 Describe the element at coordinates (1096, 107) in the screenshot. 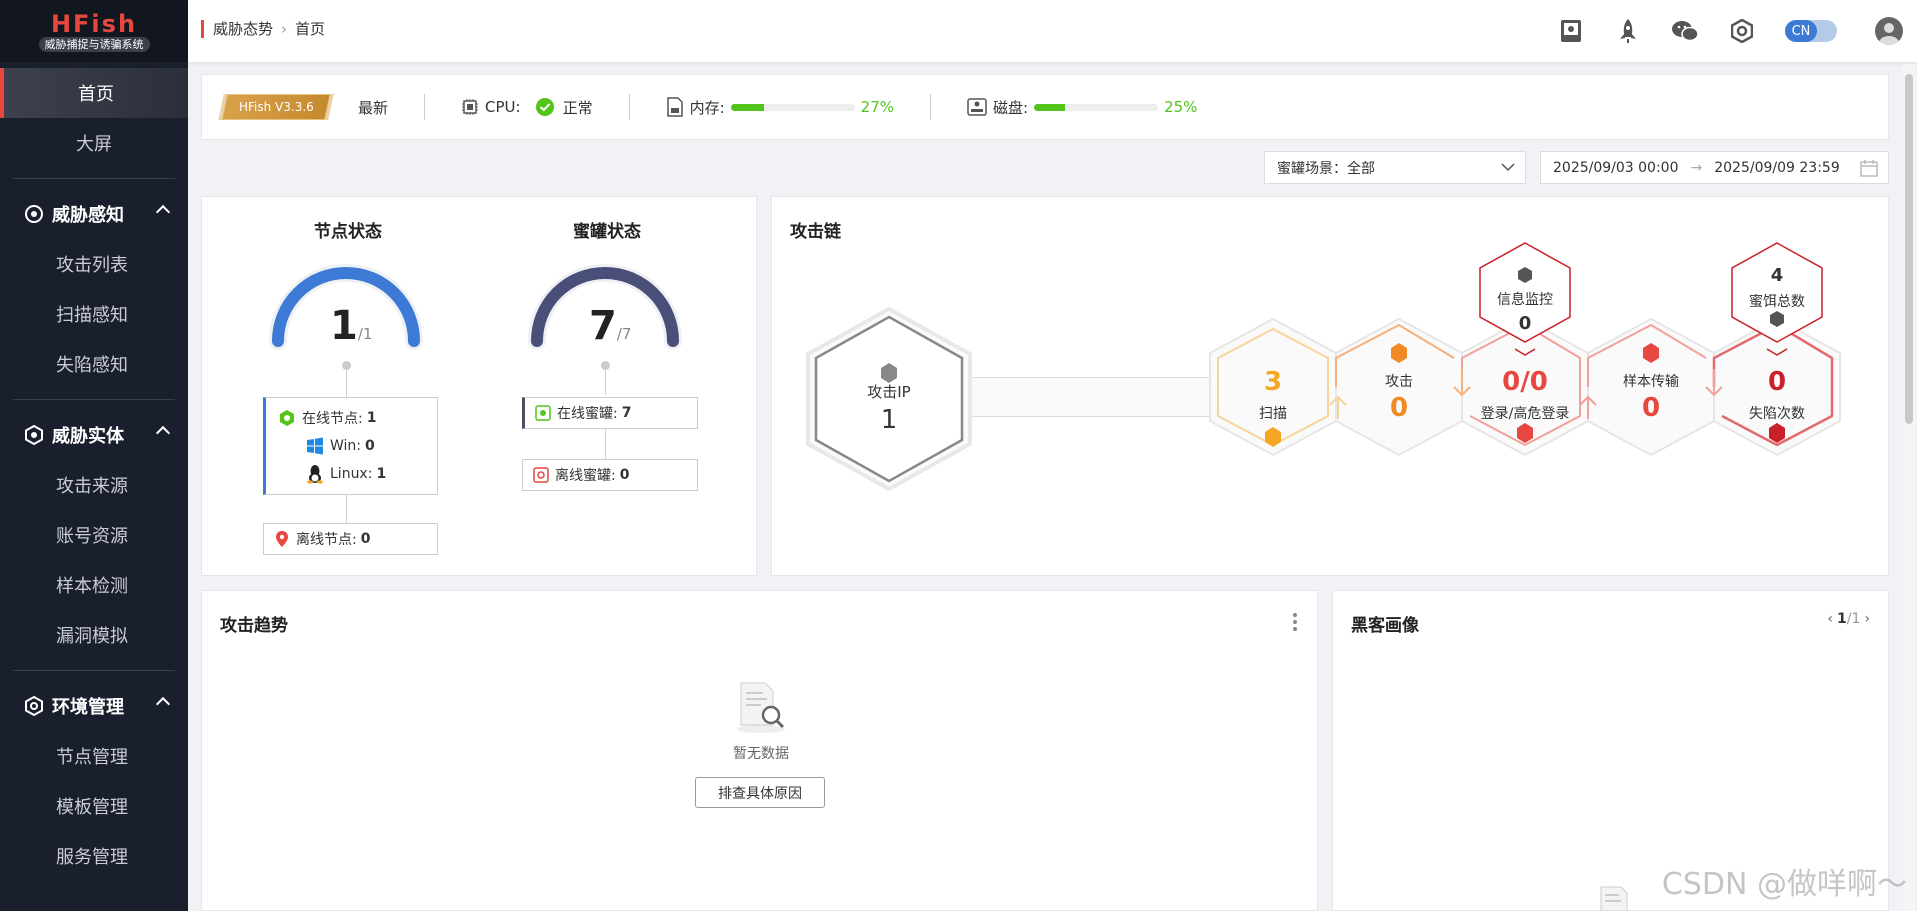

I see `disk-progress` at that location.